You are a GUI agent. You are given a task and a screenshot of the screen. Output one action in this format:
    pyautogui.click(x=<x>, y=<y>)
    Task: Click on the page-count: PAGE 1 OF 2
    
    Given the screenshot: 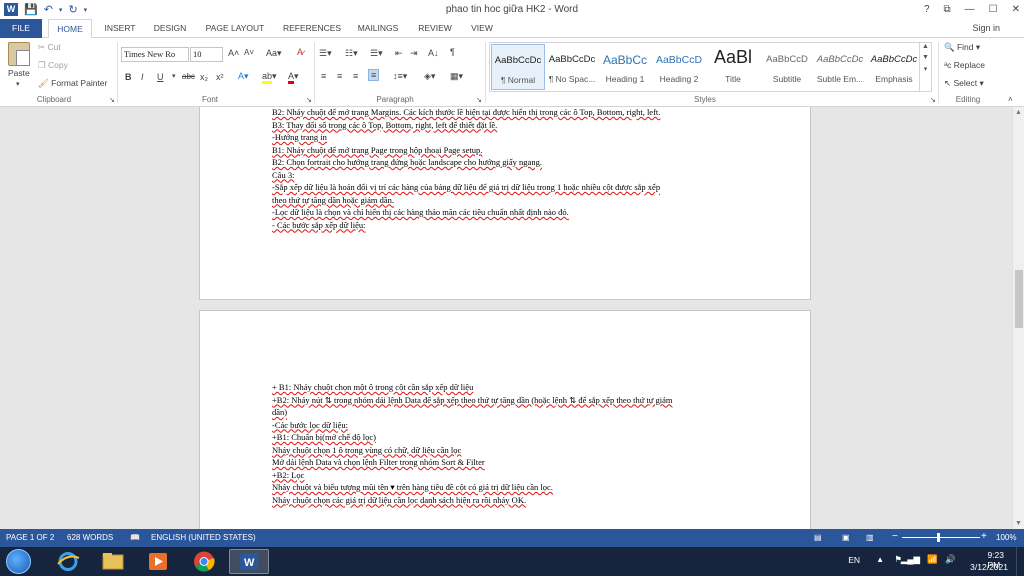 What is the action you would take?
    pyautogui.click(x=30, y=537)
    